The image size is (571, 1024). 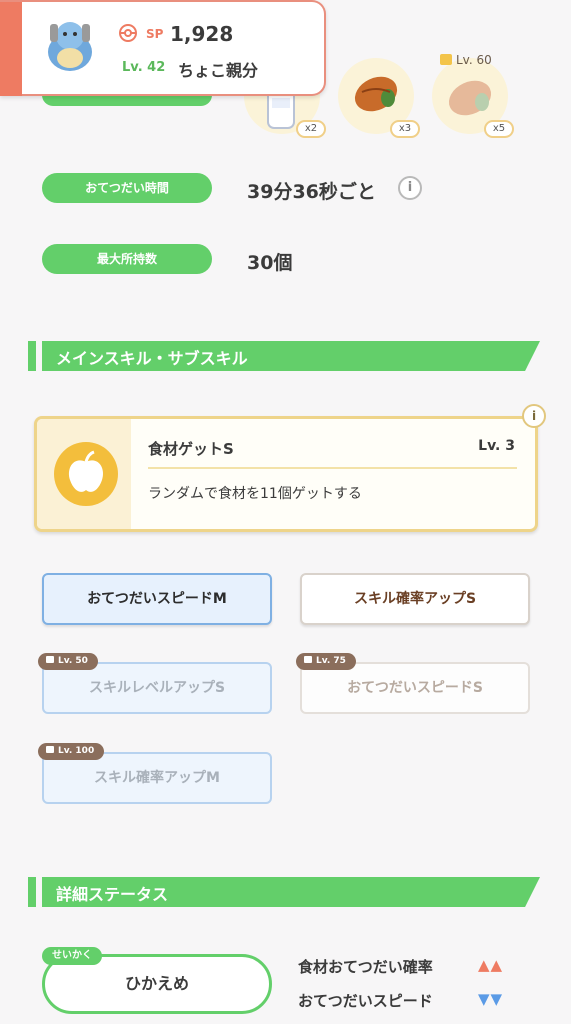 I want to click on sub-skill-5-lock: Lv. 100, so click(x=71, y=751).